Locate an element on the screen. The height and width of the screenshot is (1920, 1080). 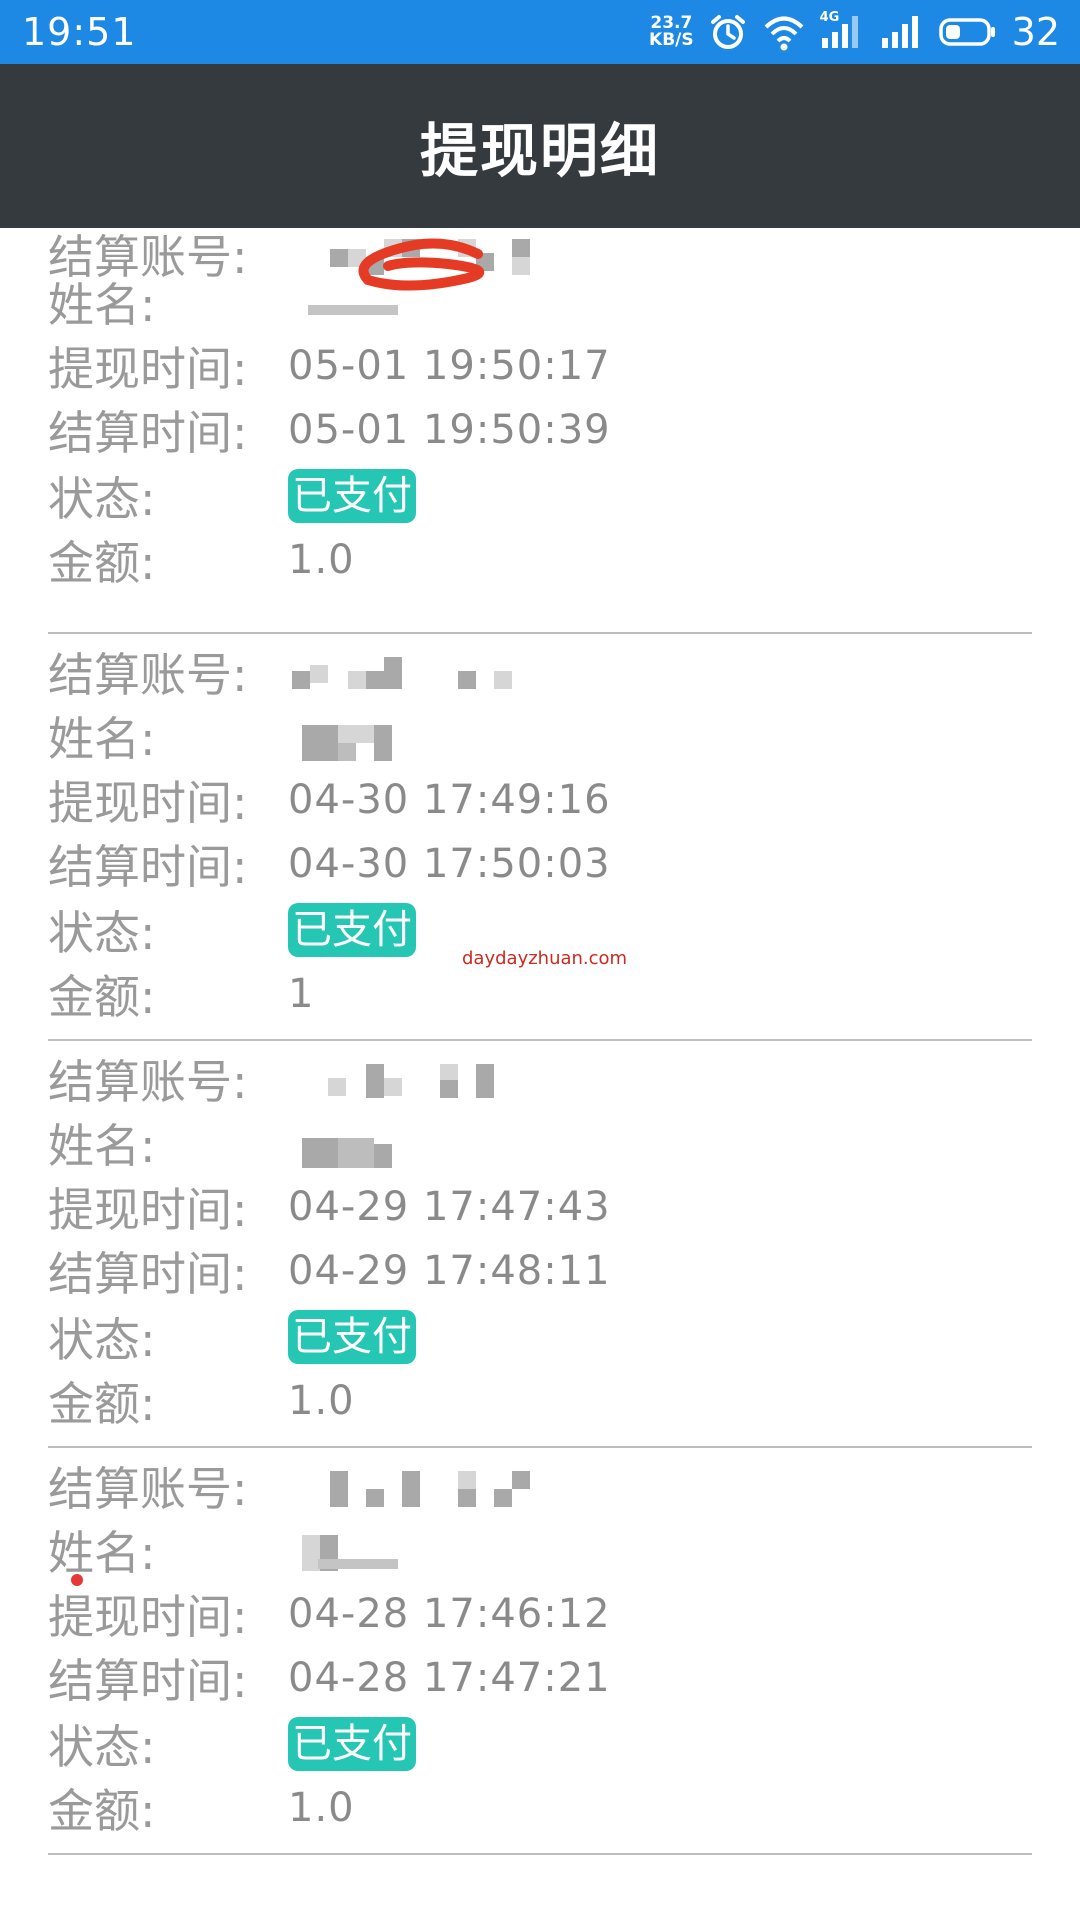
watermark-text: daydayzhuan.com is located at coordinates (545, 958).